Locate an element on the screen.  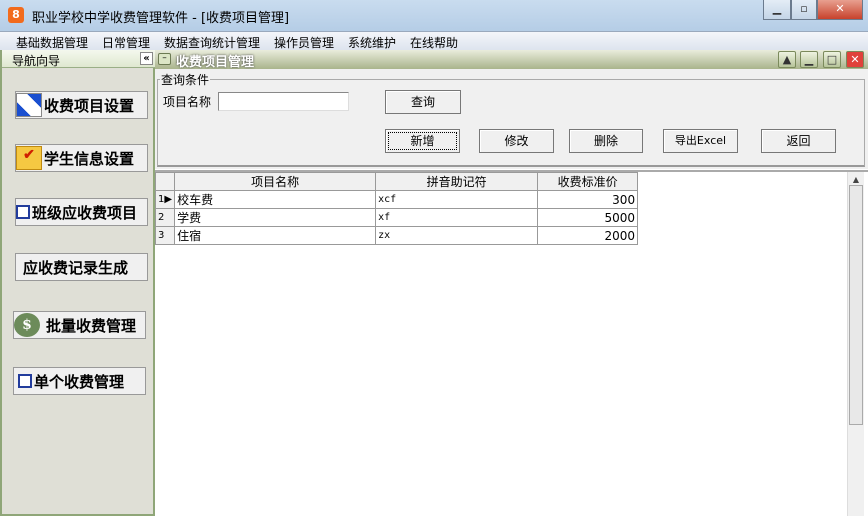
item-name-input is located at coordinates (283, 101).